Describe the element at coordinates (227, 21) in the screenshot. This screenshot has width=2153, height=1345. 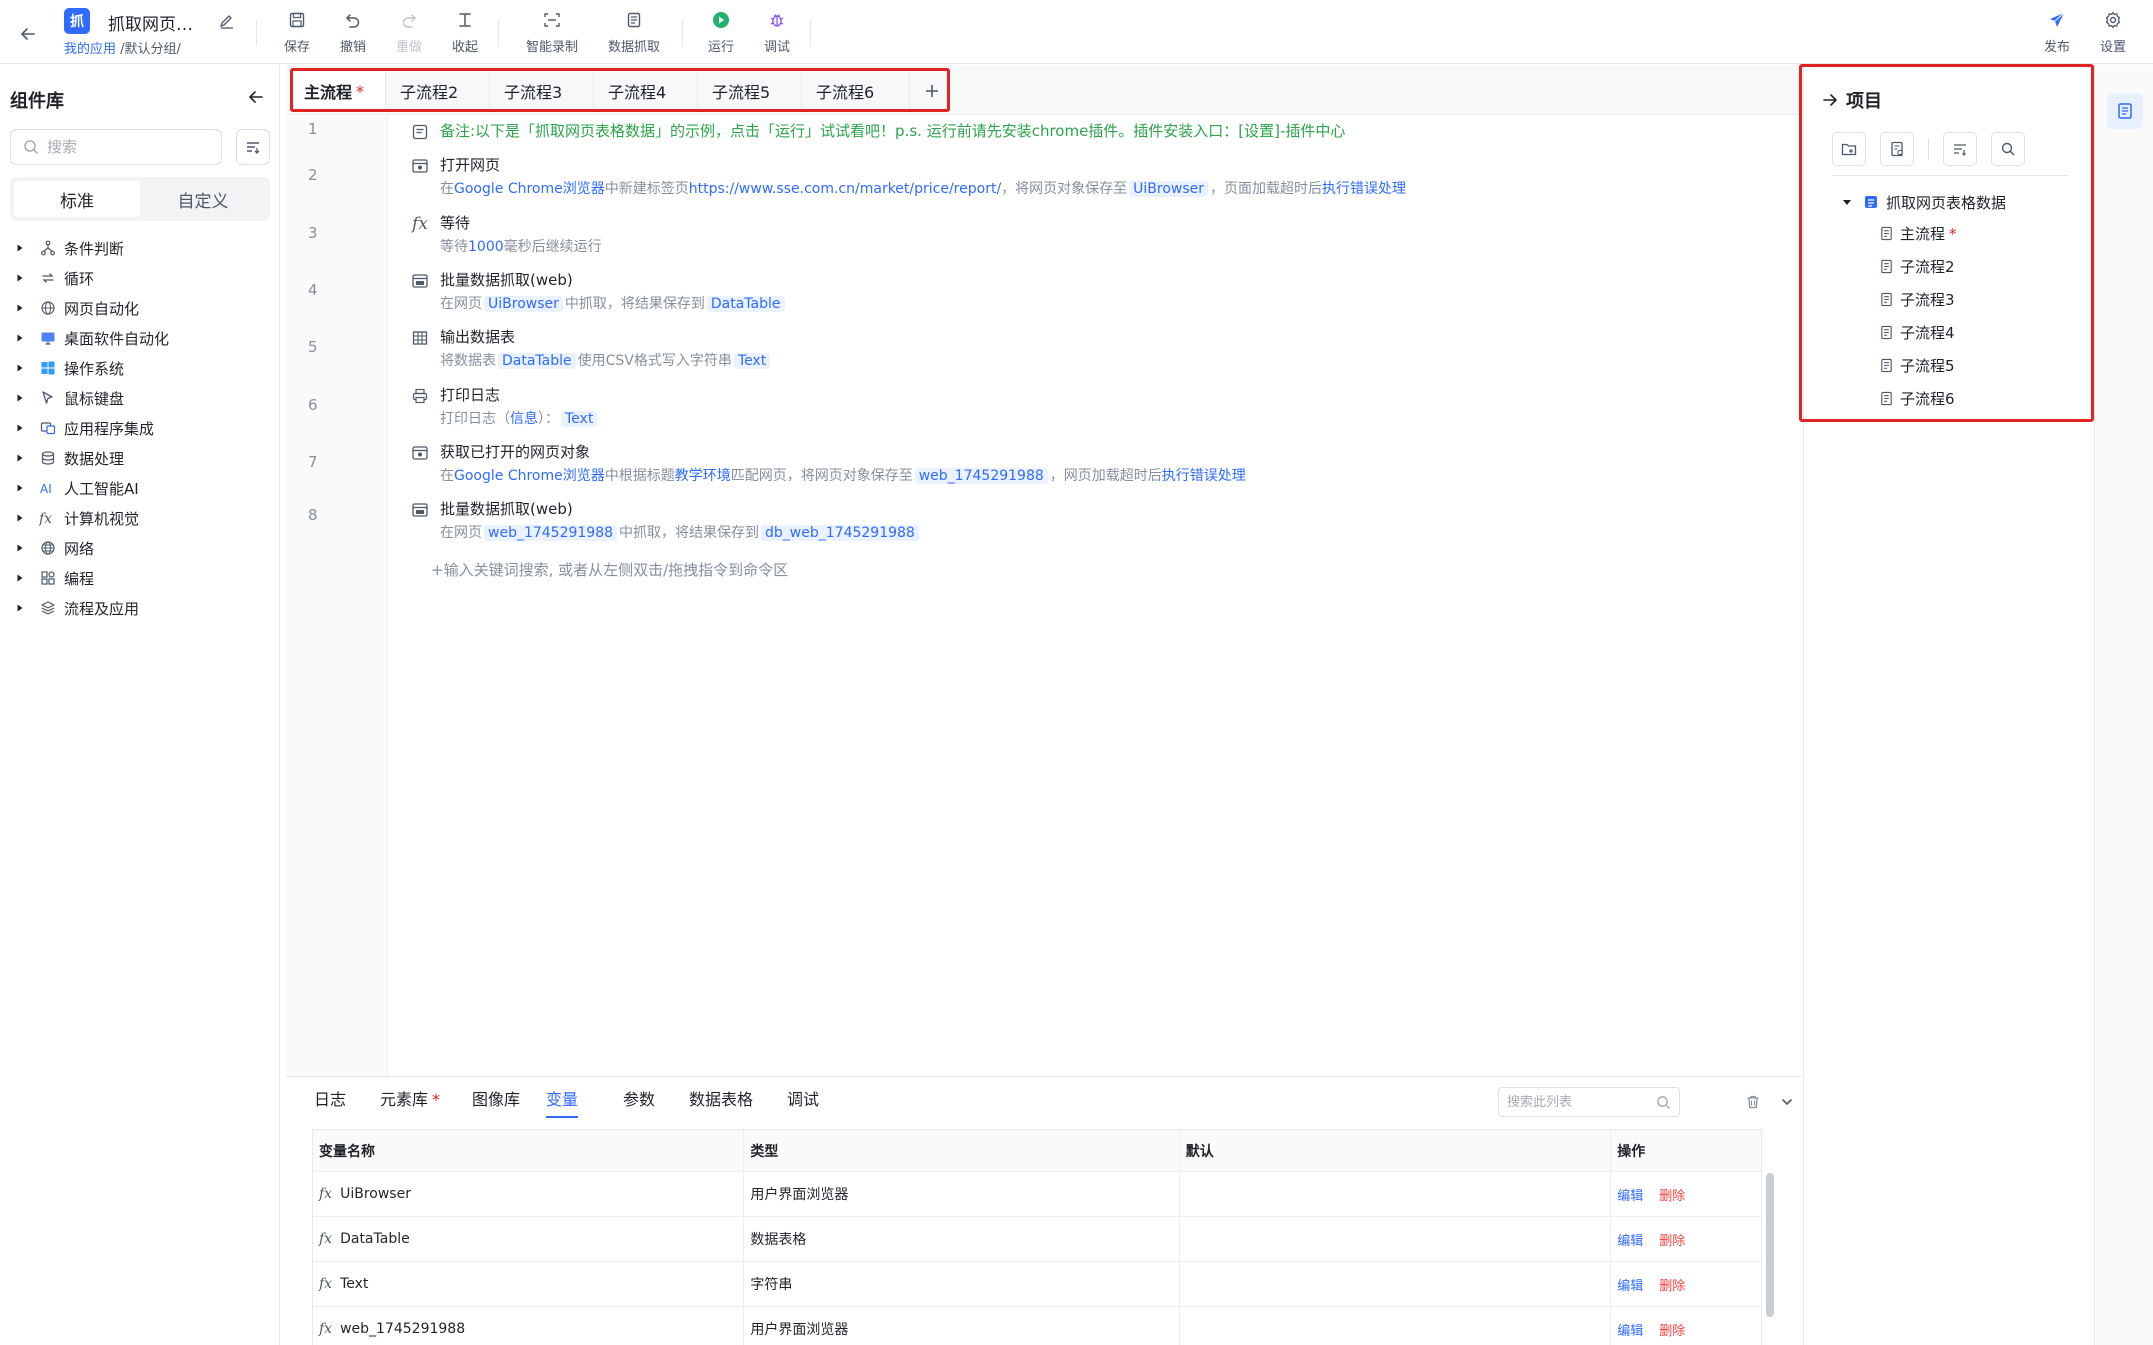
I see `edit-title-icon` at that location.